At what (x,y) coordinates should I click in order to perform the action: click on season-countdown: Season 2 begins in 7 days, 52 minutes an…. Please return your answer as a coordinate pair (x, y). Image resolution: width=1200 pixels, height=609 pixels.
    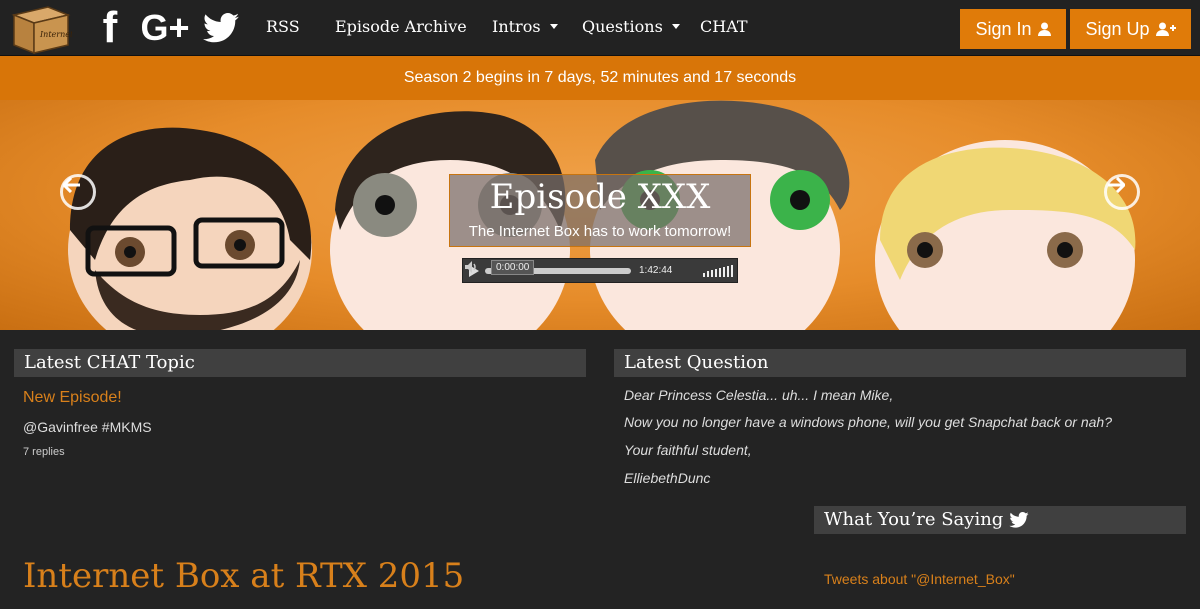
    Looking at the image, I should click on (600, 78).